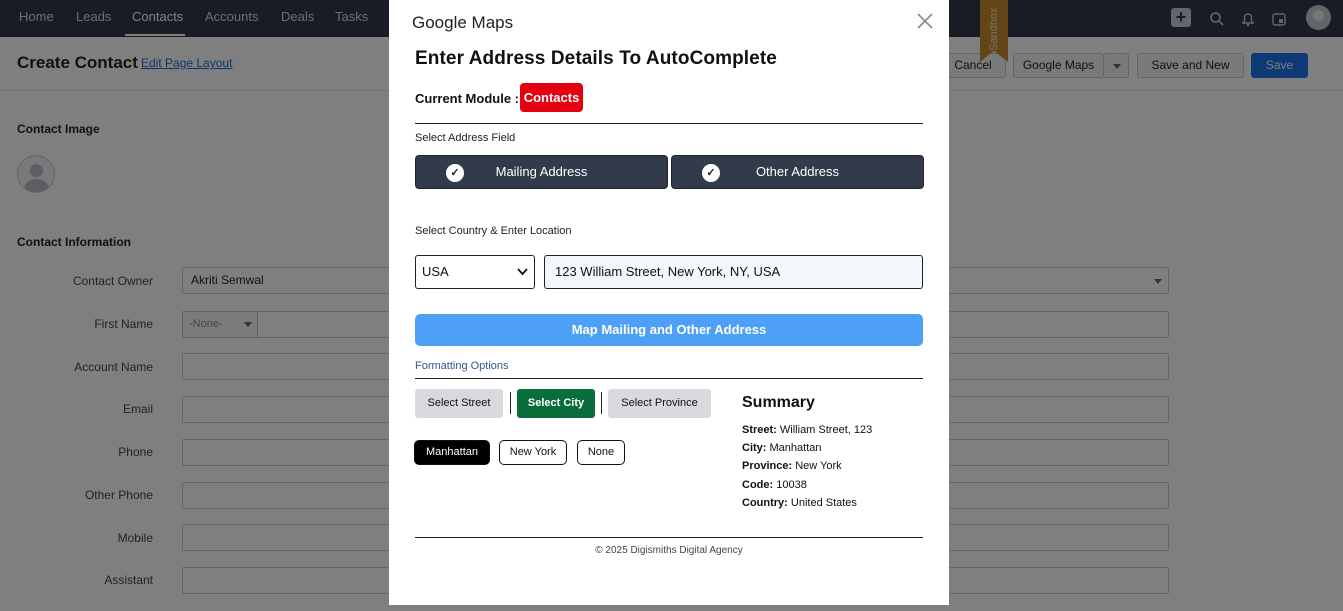 This screenshot has height=611, width=1343. What do you see at coordinates (668, 271) in the screenshot?
I see `location-value: 123 William Street, New York, NY, USA` at bounding box center [668, 271].